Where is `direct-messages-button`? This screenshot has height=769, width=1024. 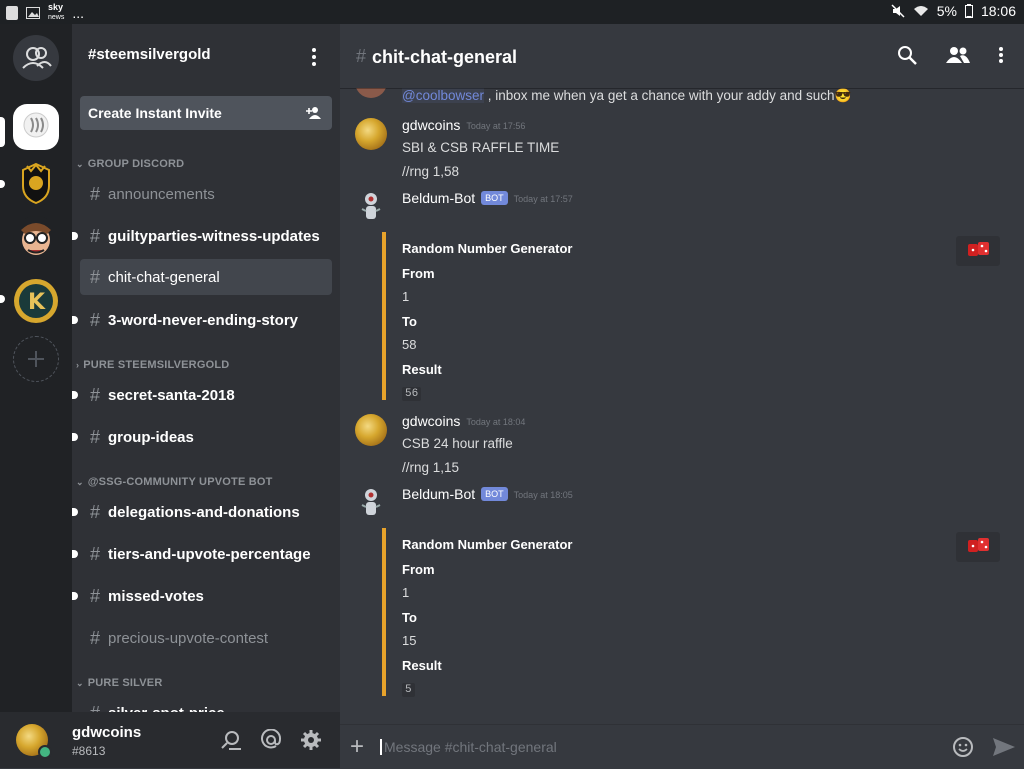
direct-messages-button is located at coordinates (36, 58).